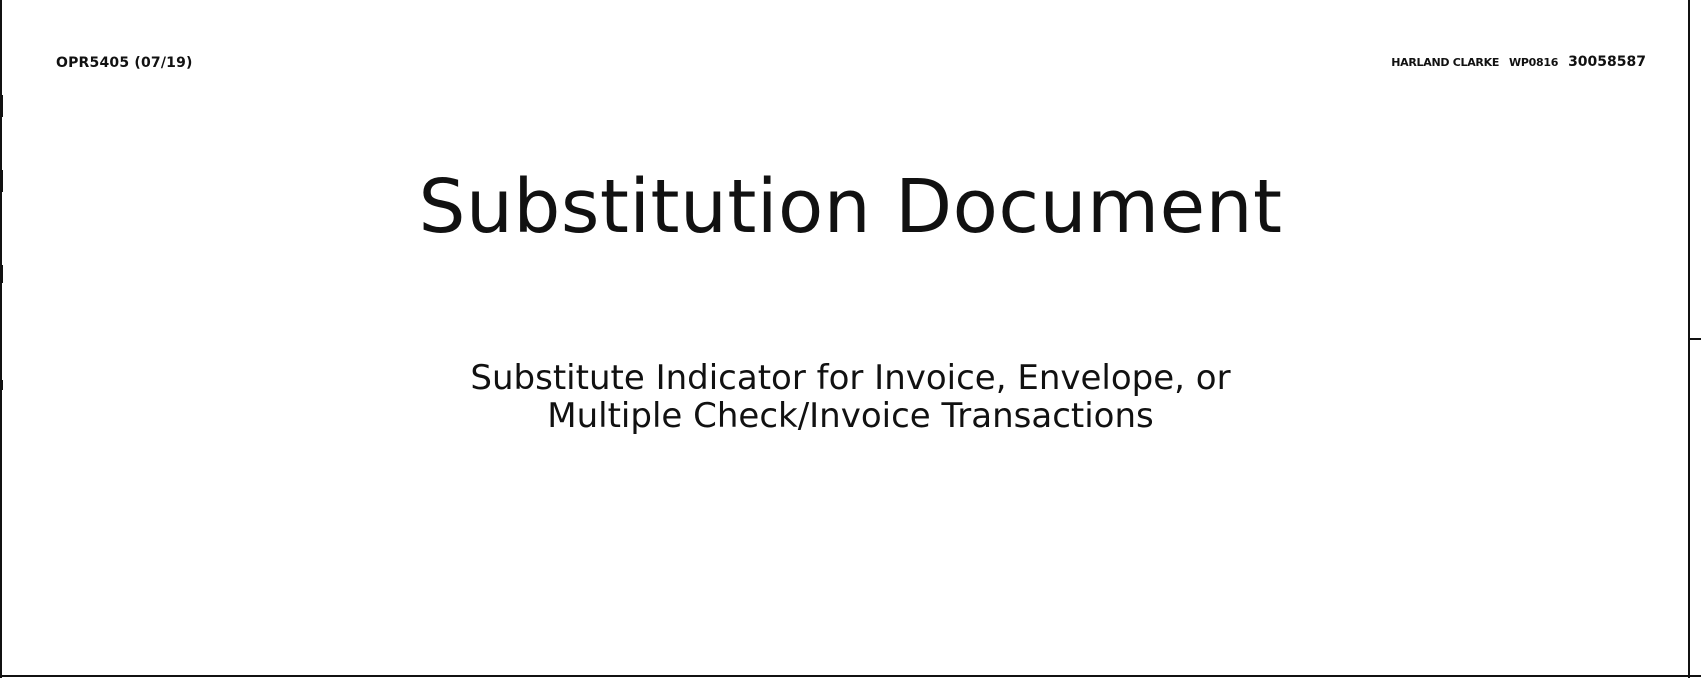 The width and height of the screenshot is (1701, 678). I want to click on printer-name: HARLAND CLARKE, so click(1445, 62).